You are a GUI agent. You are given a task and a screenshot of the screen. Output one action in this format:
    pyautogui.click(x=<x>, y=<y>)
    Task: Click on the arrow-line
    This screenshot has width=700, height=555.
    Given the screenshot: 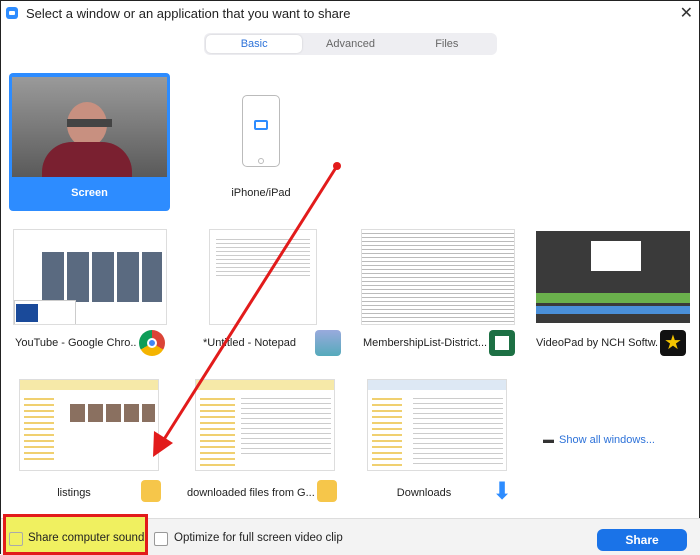 What is the action you would take?
    pyautogui.click(x=250, y=303)
    